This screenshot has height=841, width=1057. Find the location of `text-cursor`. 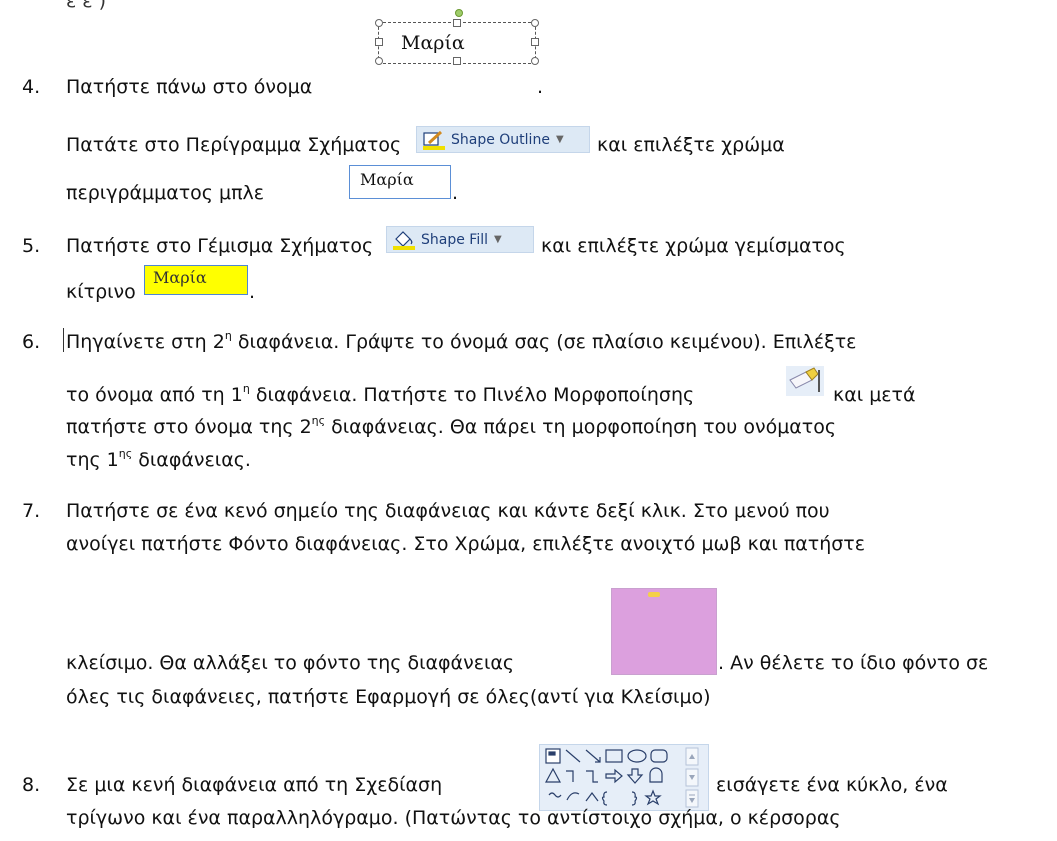

text-cursor is located at coordinates (63, 340).